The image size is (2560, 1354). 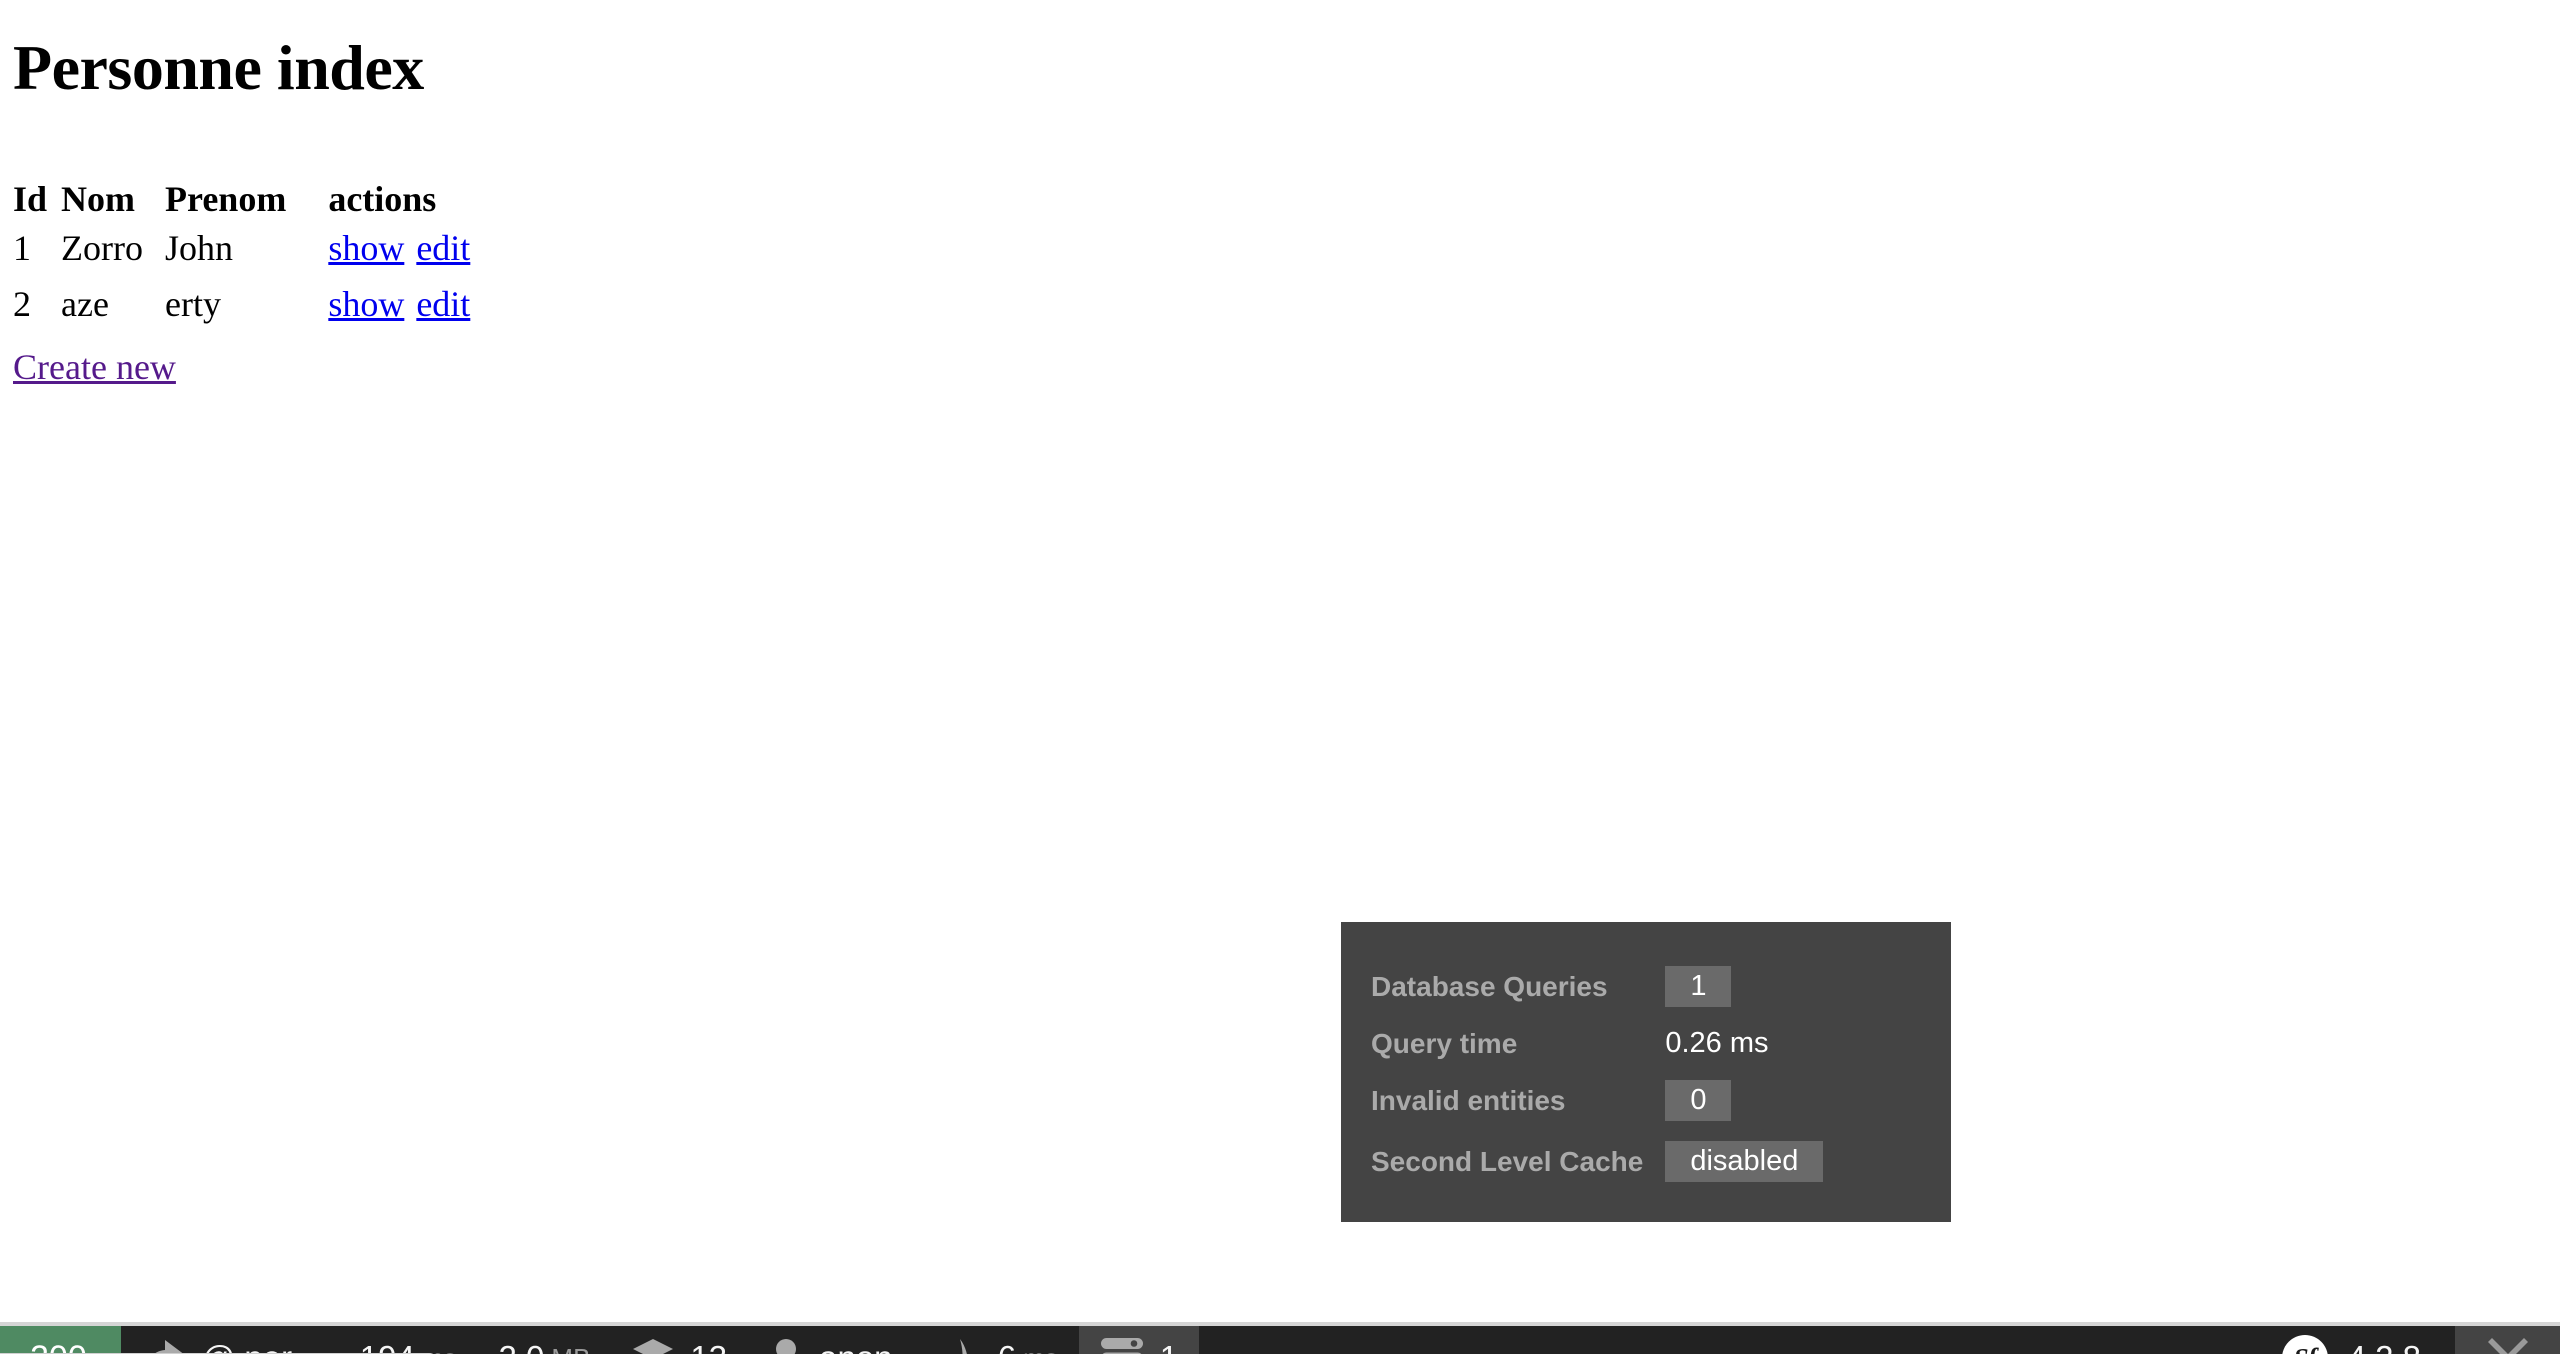 What do you see at coordinates (1597, 1043) in the screenshot?
I see `db-metric-row: Query time 0.26 ms` at bounding box center [1597, 1043].